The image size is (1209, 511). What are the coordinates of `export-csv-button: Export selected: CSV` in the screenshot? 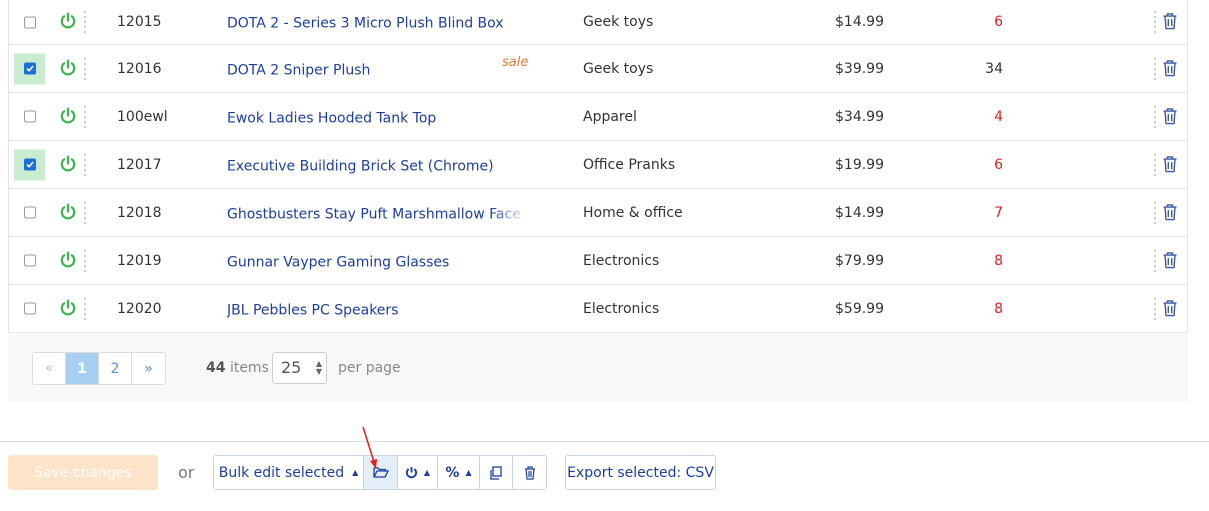 It's located at (640, 472).